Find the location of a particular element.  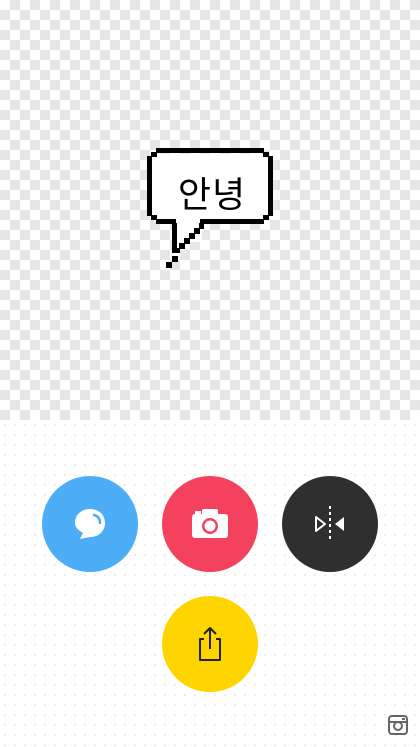

speech-bubble-button is located at coordinates (90, 524).